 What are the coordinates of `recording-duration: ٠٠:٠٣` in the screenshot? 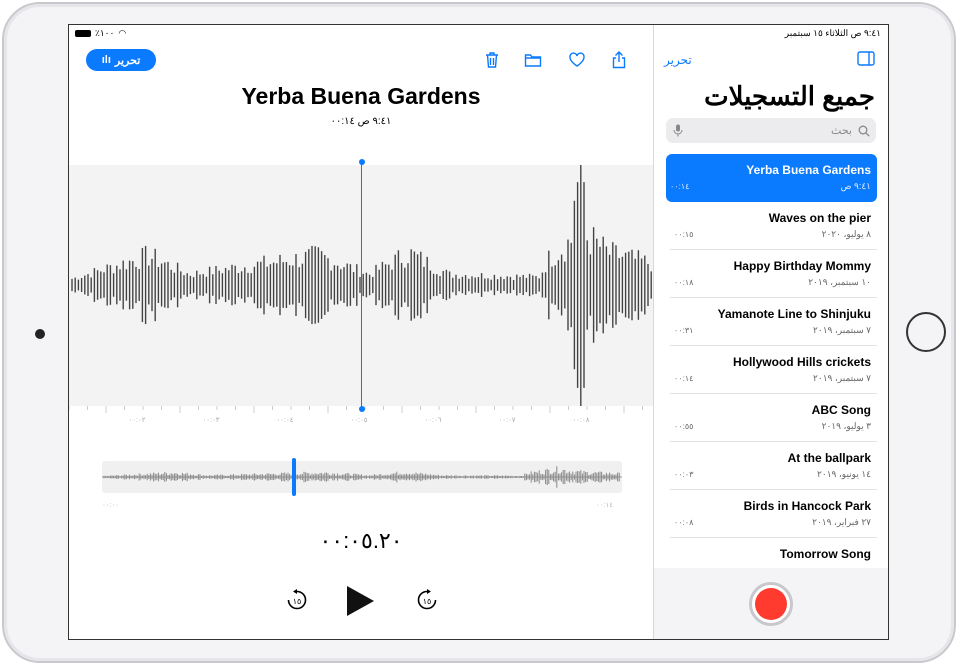 It's located at (684, 474).